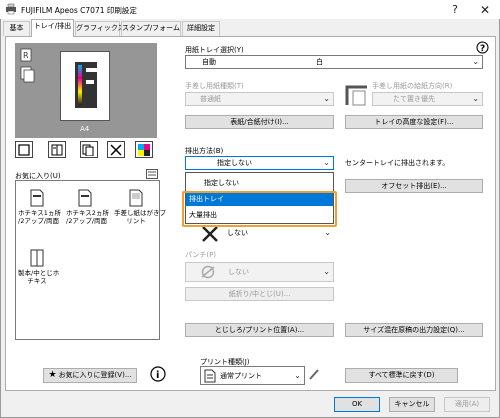  What do you see at coordinates (259, 209) in the screenshot?
I see `highlight-box` at bounding box center [259, 209].